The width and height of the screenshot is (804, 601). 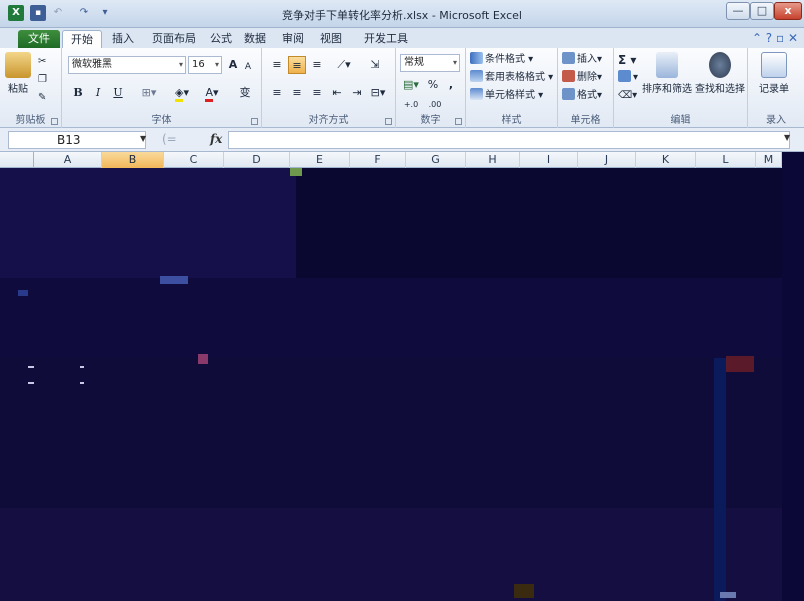 I want to click on font-size-combo: 16 ▾, so click(x=205, y=65).